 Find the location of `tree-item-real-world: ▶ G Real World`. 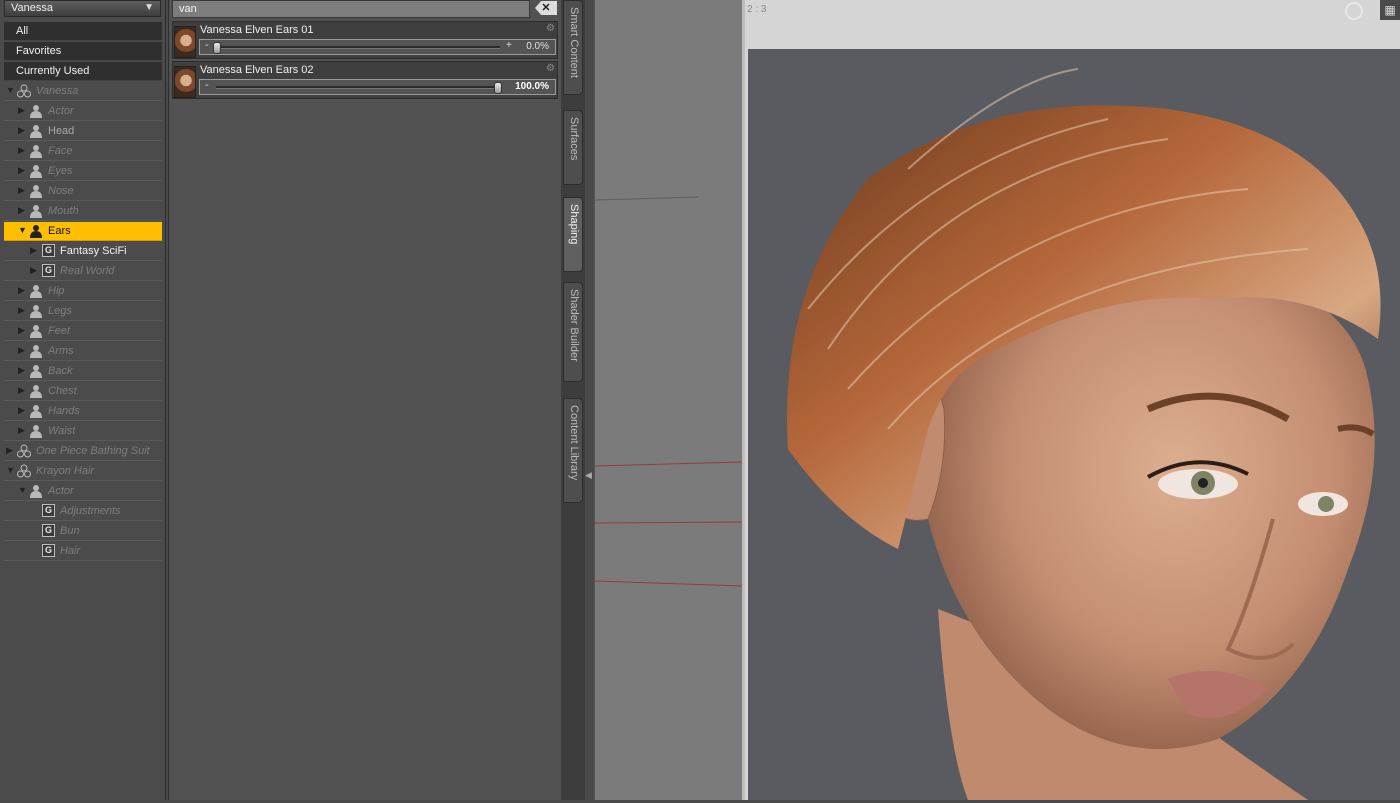

tree-item-real-world: ▶ G Real World is located at coordinates (83, 271).